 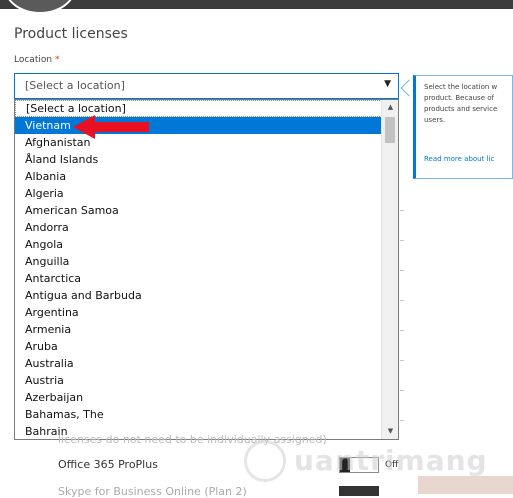 I want to click on dropdown-option: Antarctica, so click(x=198, y=278).